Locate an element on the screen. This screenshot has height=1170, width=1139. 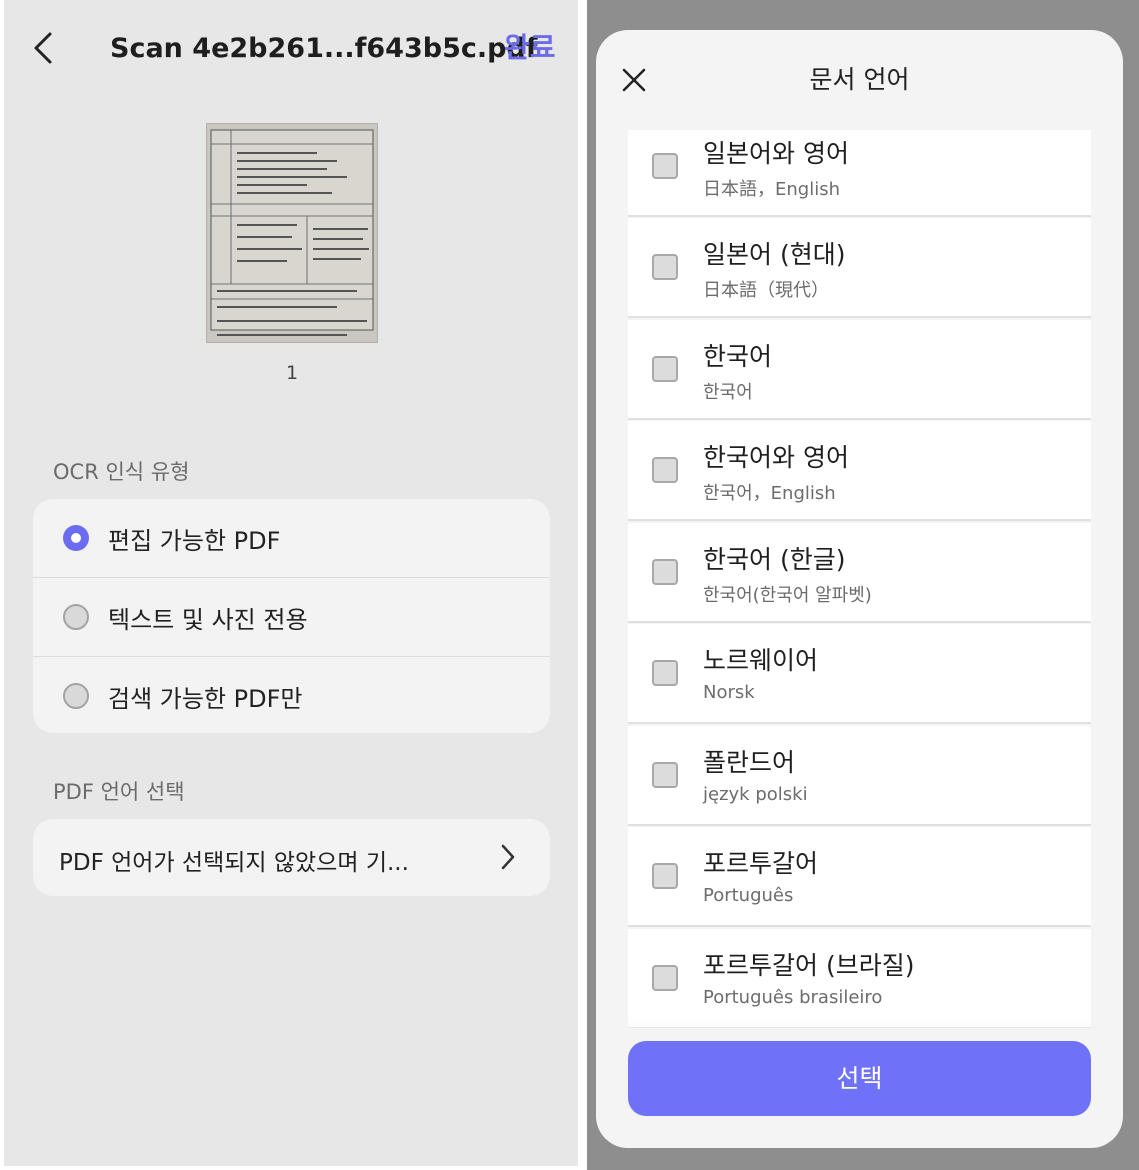
language-native-name: 한국어，English is located at coordinates (769, 493).